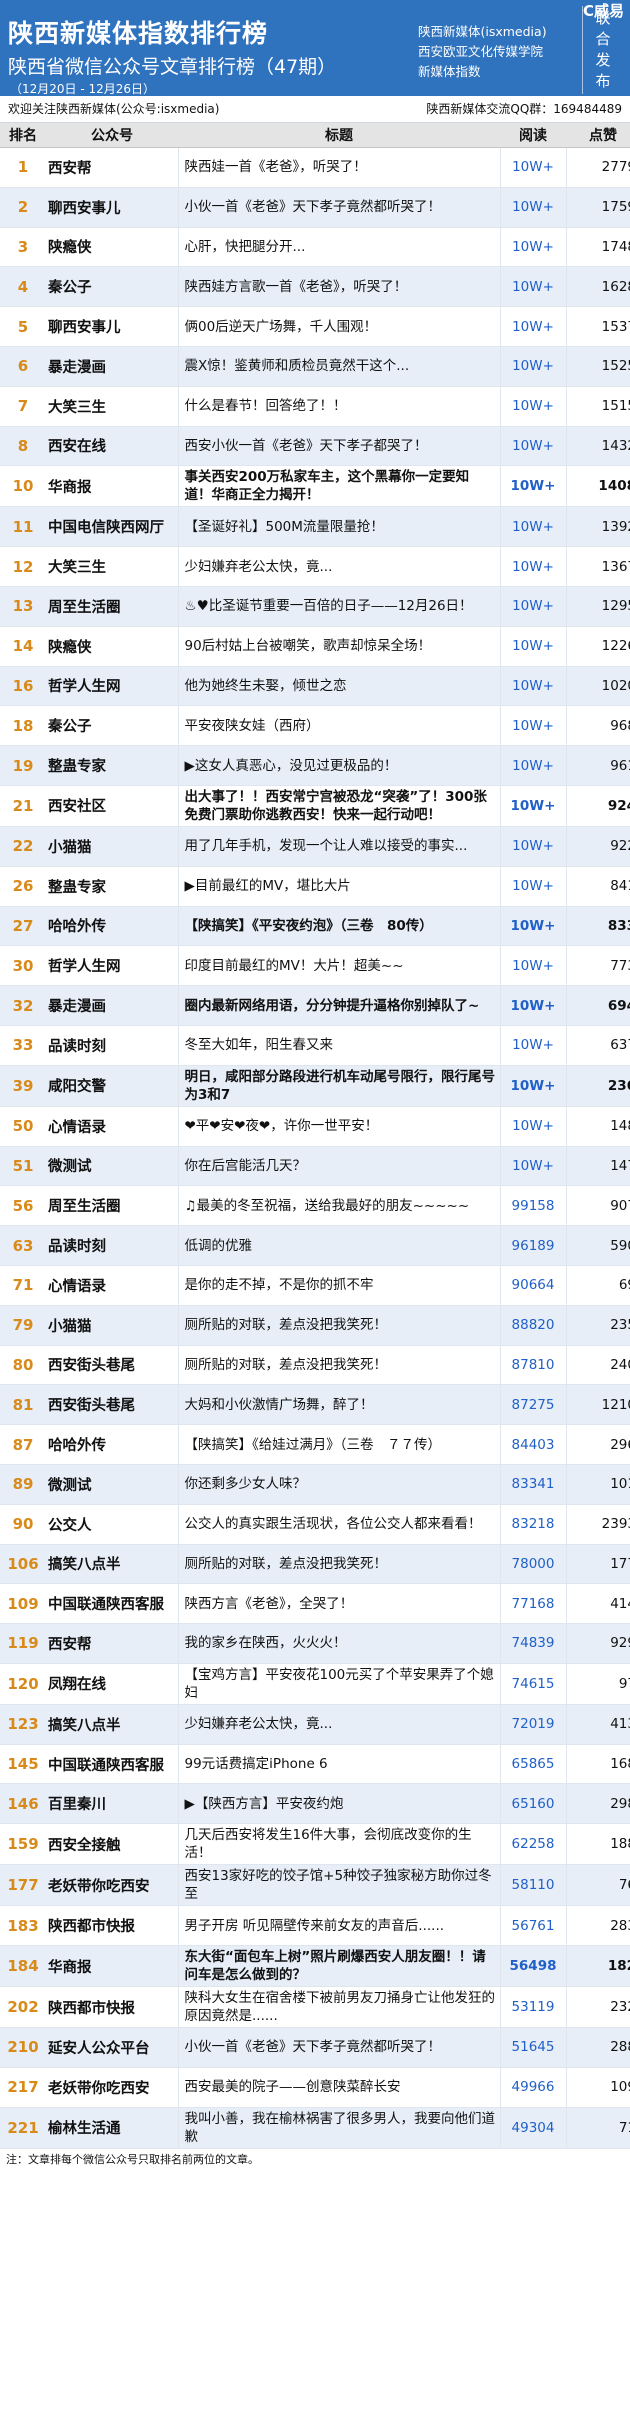 The width and height of the screenshot is (630, 2411). I want to click on table-row: 19整蛊专家▶这女人真恶心，没见过更极品的！10W+961, so click(315, 765).